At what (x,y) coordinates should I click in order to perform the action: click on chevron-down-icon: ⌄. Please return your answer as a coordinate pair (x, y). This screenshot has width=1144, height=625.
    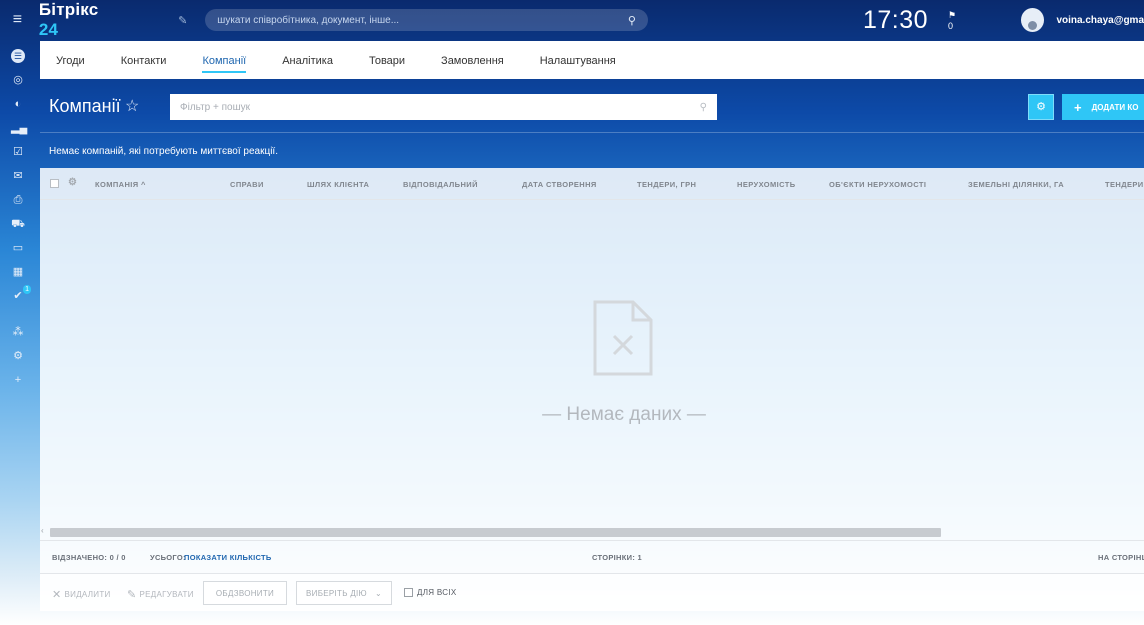
    Looking at the image, I should click on (378, 593).